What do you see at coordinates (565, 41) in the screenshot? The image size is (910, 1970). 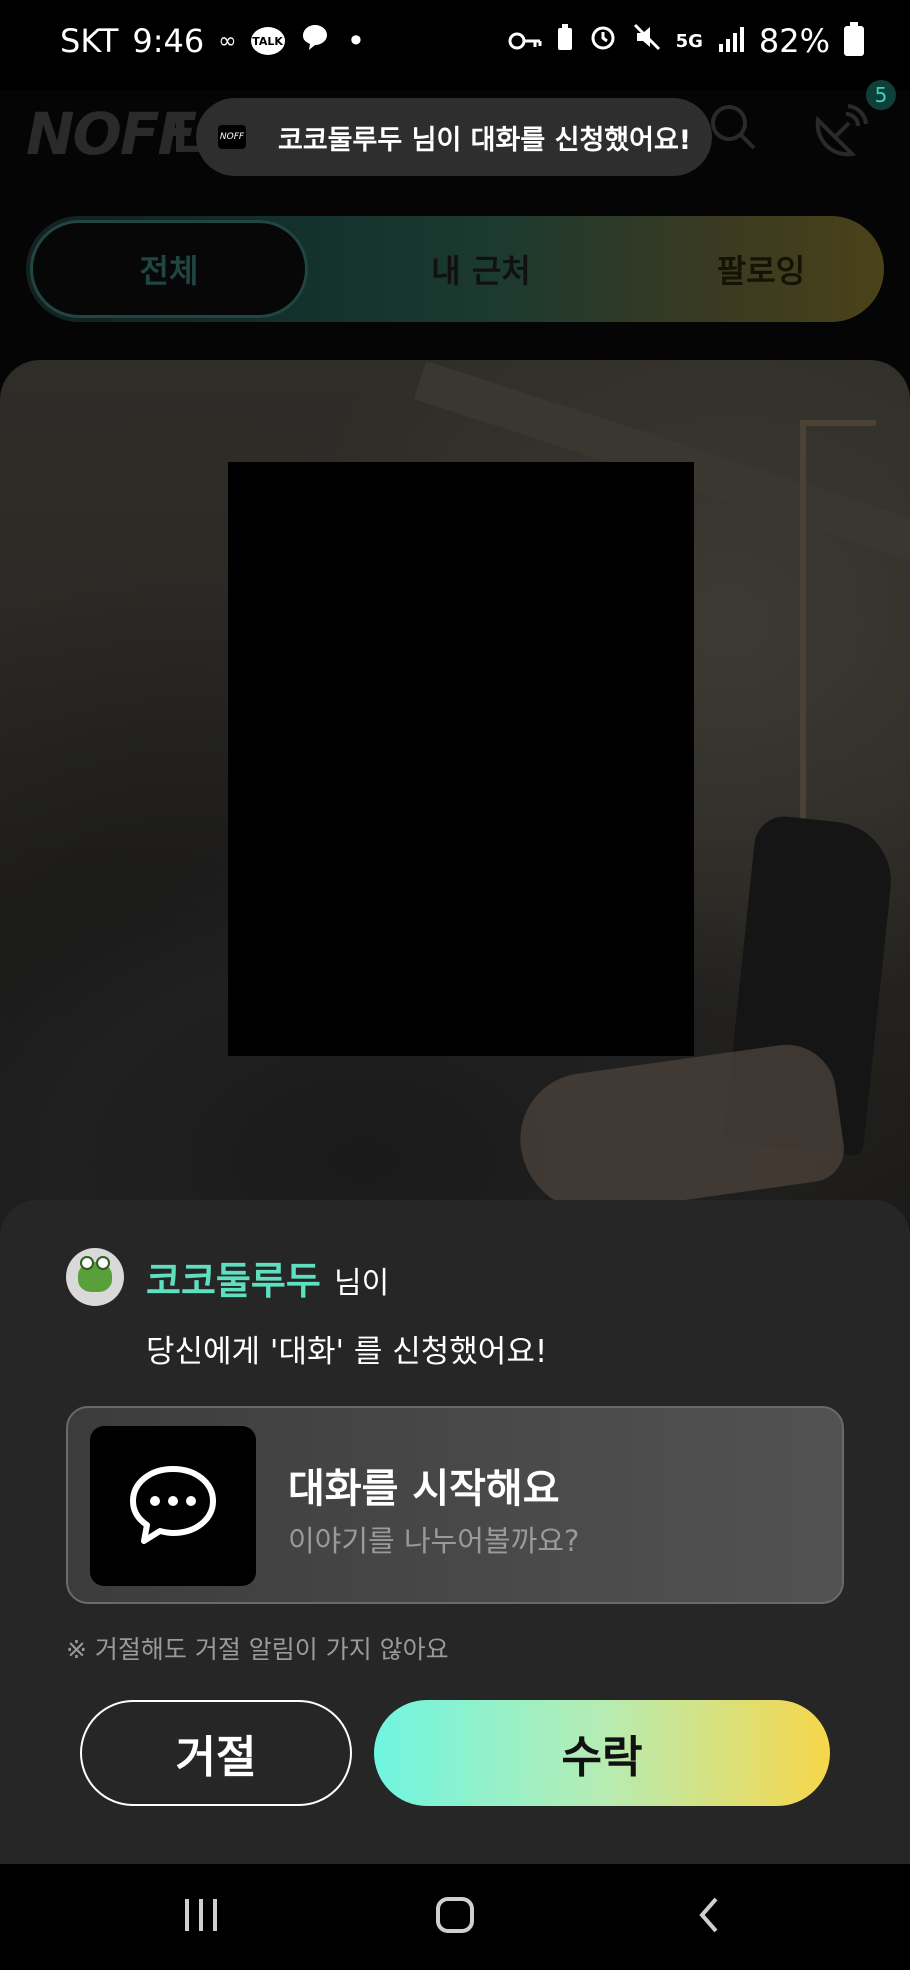 I see `battery-saver-icon` at bounding box center [565, 41].